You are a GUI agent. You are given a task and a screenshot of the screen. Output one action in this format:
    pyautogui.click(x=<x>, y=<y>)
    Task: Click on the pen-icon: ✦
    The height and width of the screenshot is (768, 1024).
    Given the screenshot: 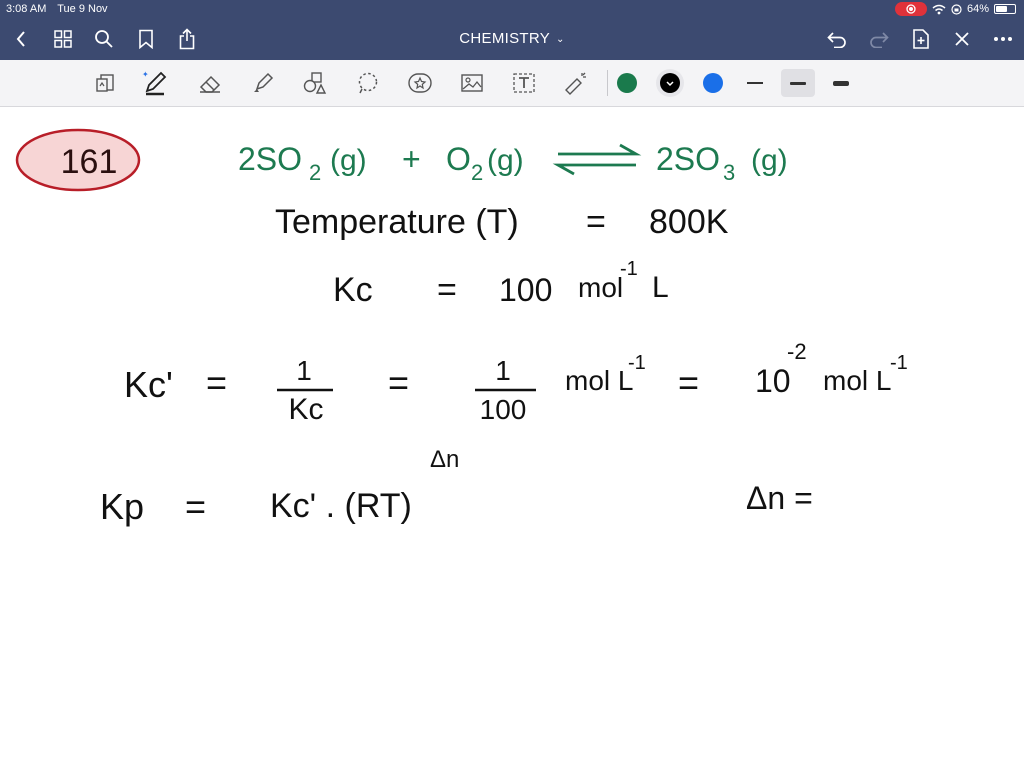 What is the action you would take?
    pyautogui.click(x=154, y=83)
    